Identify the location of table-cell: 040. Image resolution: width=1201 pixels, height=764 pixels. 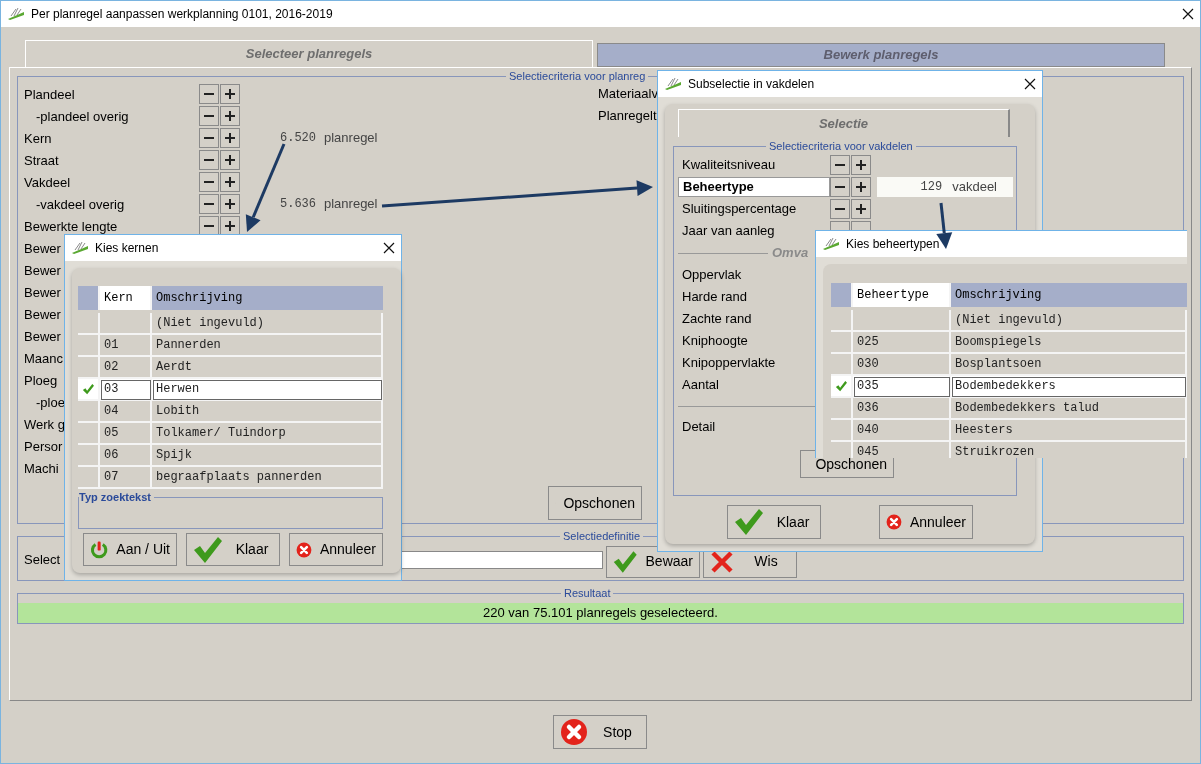
(902, 431).